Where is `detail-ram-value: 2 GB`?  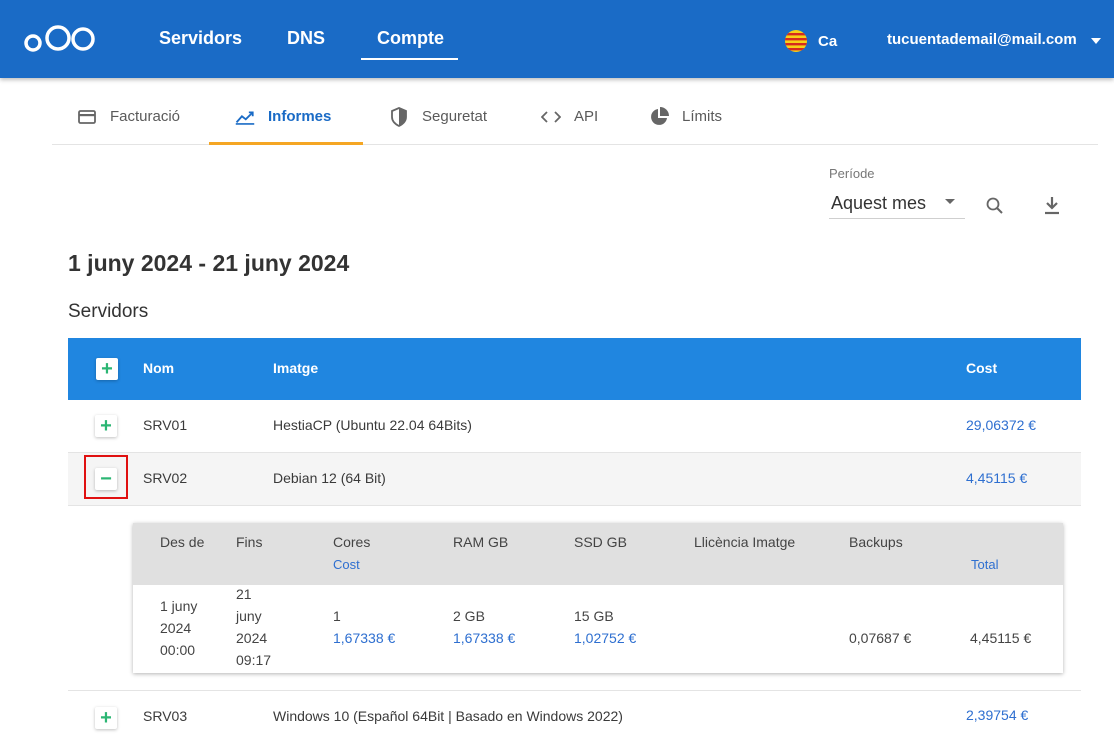
detail-ram-value: 2 GB is located at coordinates (469, 616).